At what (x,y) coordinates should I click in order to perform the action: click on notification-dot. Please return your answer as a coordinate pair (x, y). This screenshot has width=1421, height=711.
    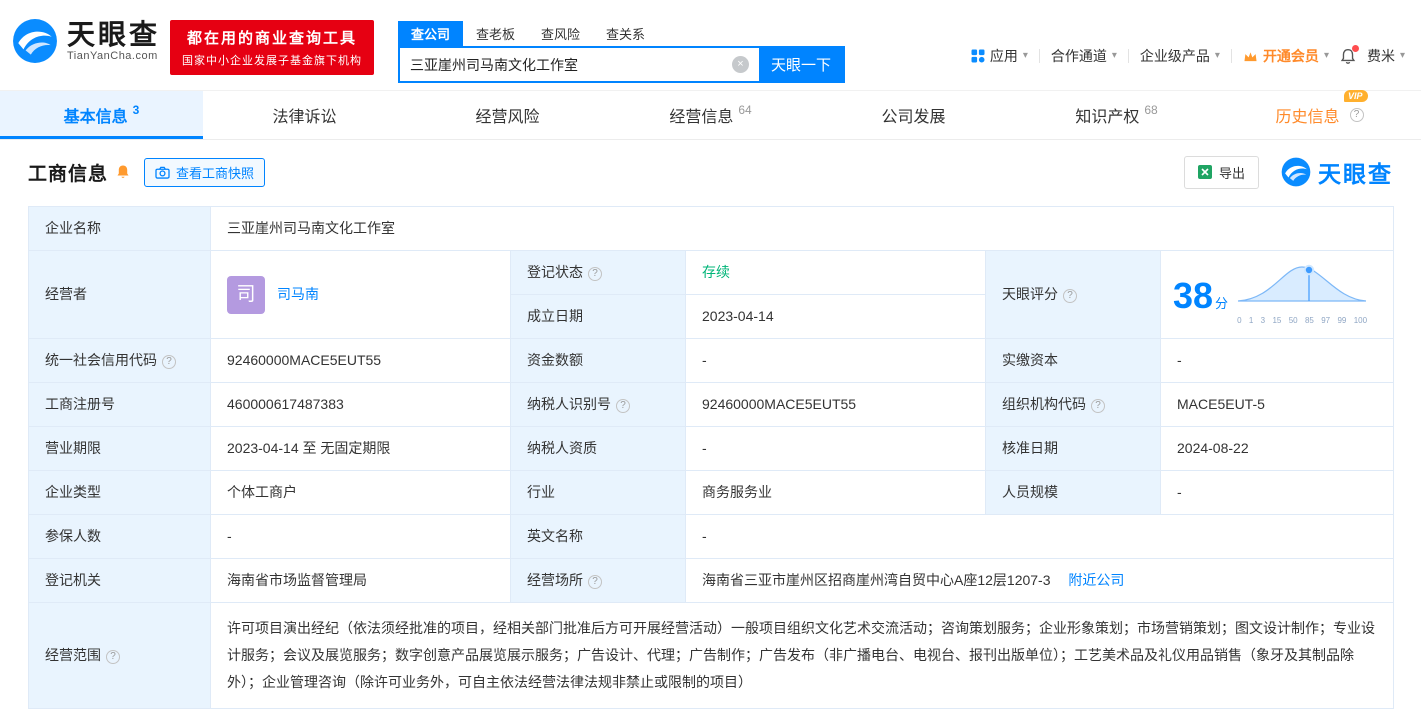
    Looking at the image, I should click on (1355, 48).